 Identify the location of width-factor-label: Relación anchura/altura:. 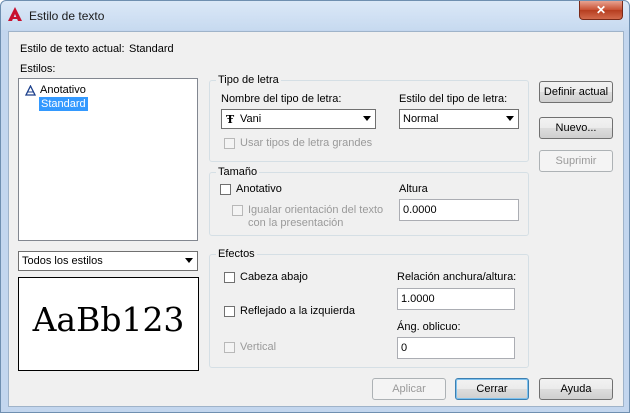
(457, 277).